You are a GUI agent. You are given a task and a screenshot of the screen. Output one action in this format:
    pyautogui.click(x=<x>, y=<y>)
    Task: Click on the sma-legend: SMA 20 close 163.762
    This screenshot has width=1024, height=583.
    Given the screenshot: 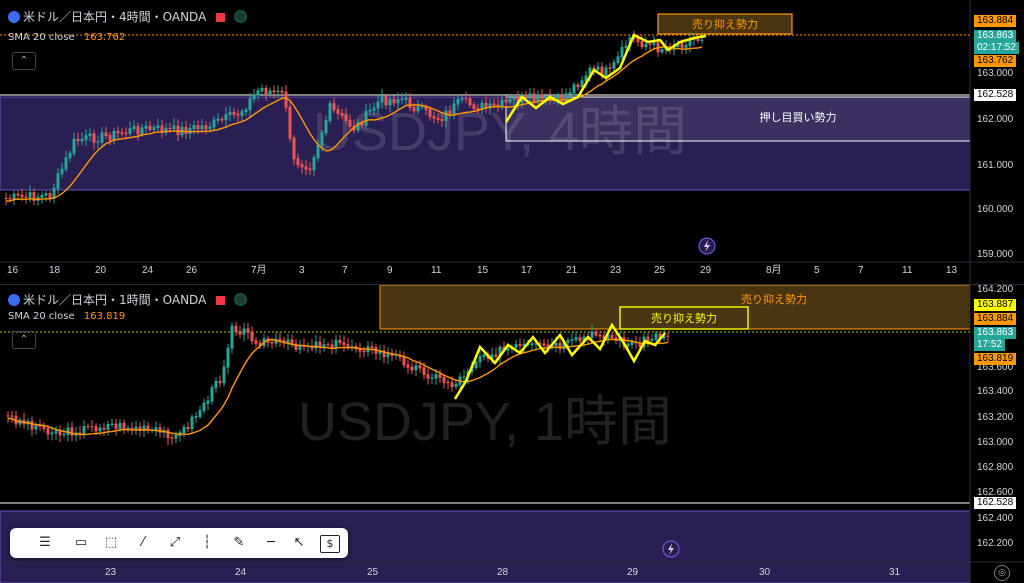 What is the action you would take?
    pyautogui.click(x=66, y=37)
    